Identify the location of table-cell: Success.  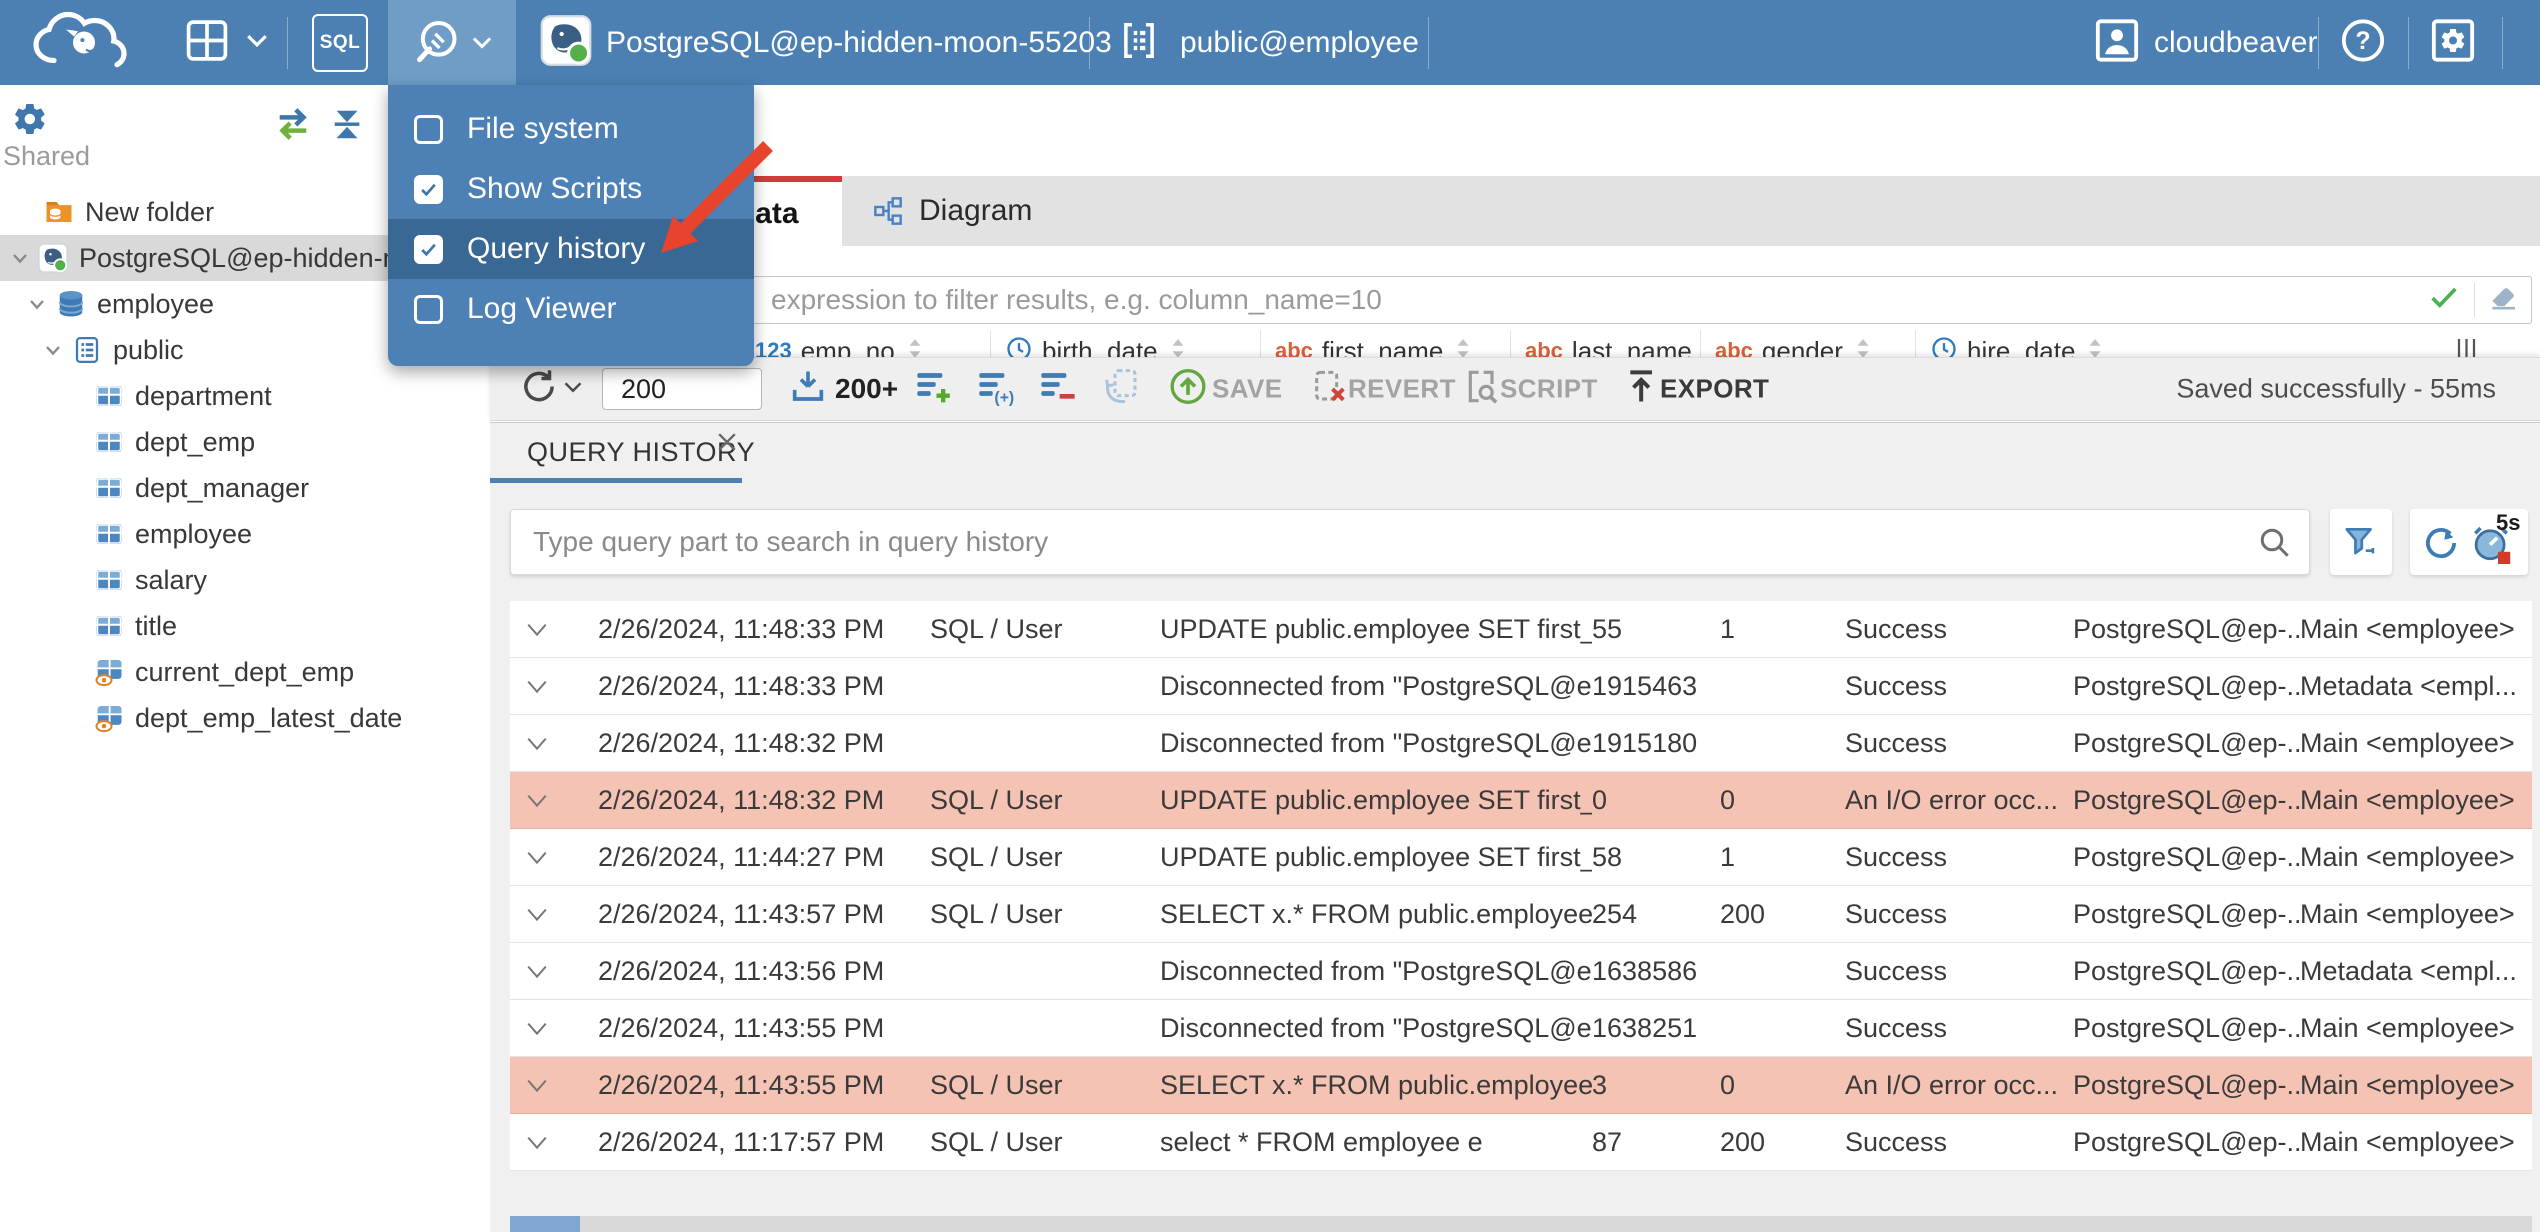
(1896, 913).